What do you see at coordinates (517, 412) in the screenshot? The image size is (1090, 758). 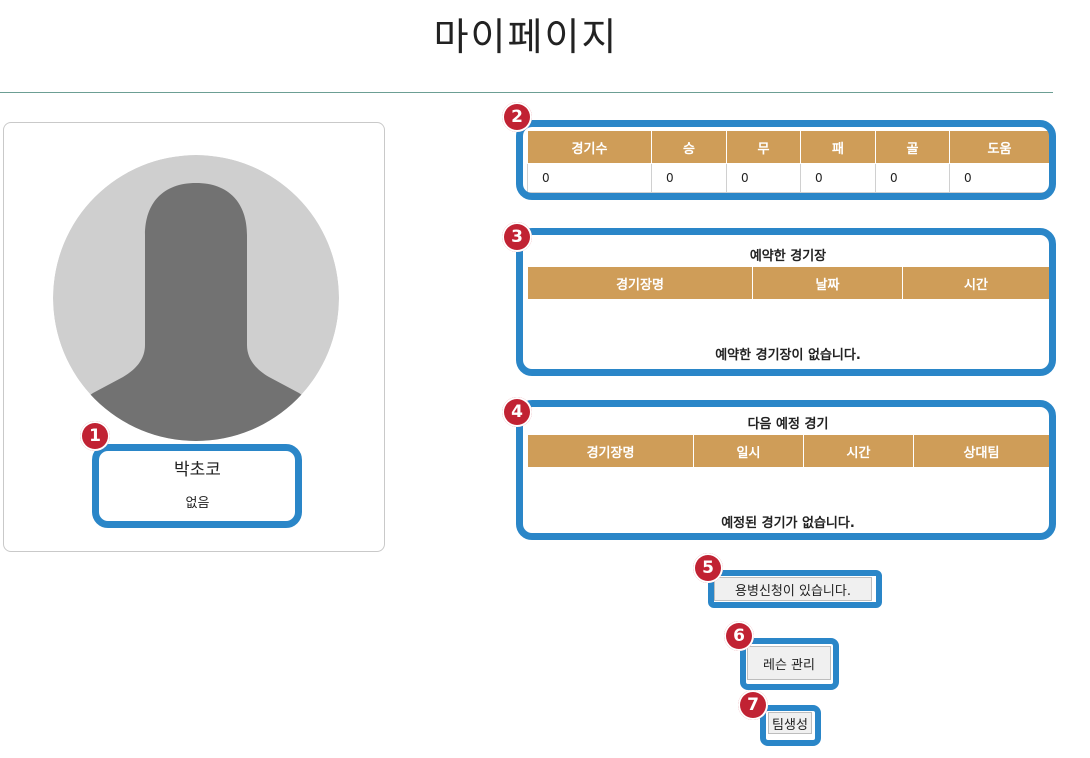 I see `badge-4: 4` at bounding box center [517, 412].